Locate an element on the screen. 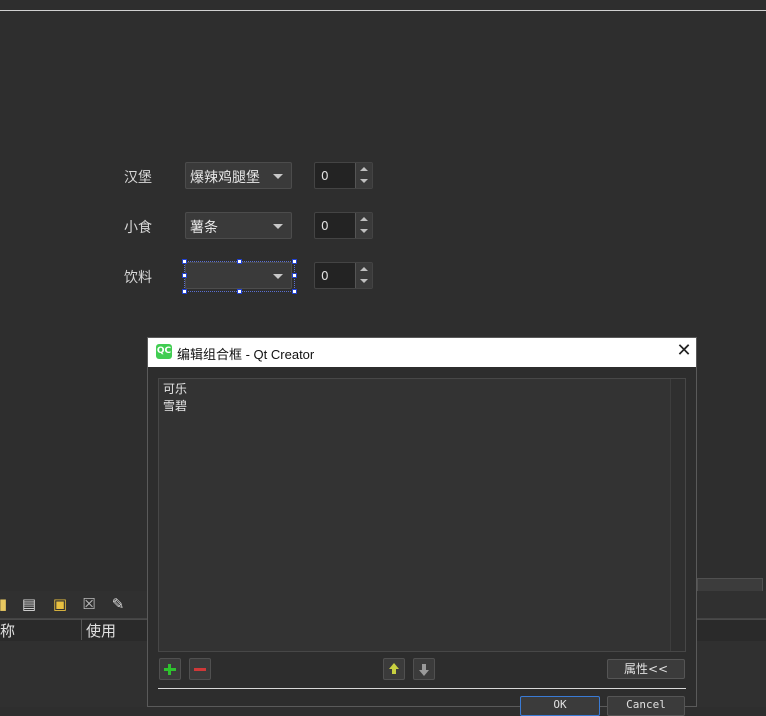 Image resolution: width=766 pixels, height=716 pixels. dialog-separator is located at coordinates (422, 688).